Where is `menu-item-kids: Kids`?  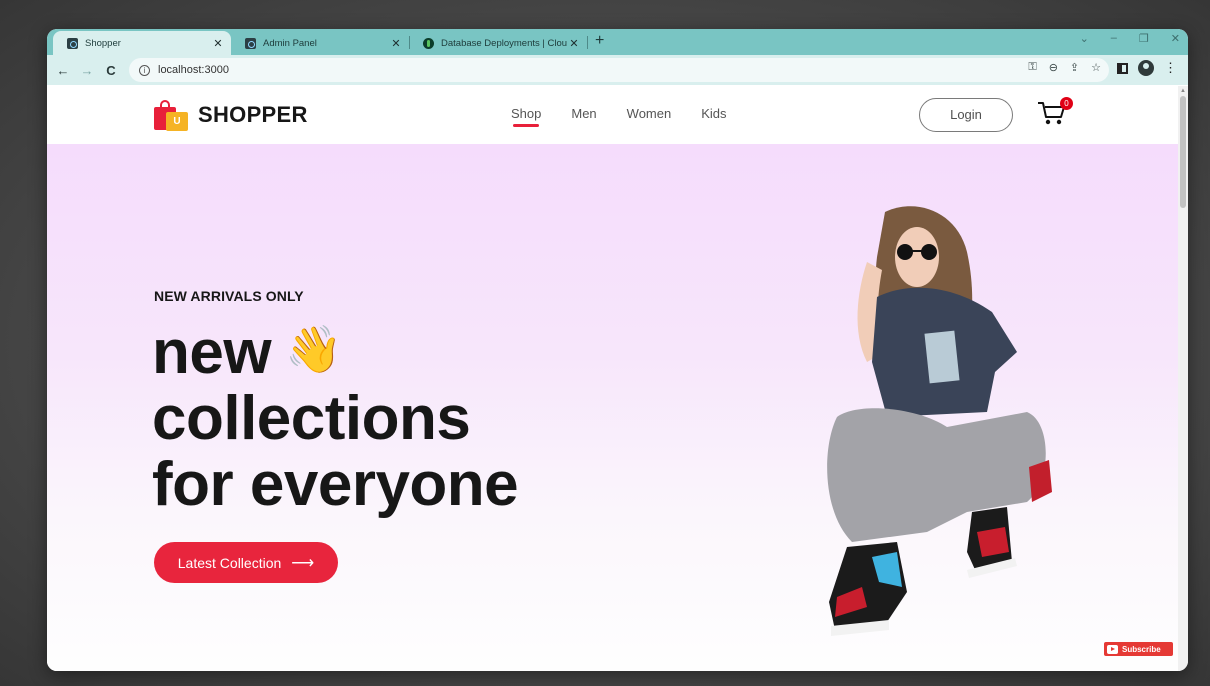
menu-item-kids: Kids is located at coordinates (713, 113).